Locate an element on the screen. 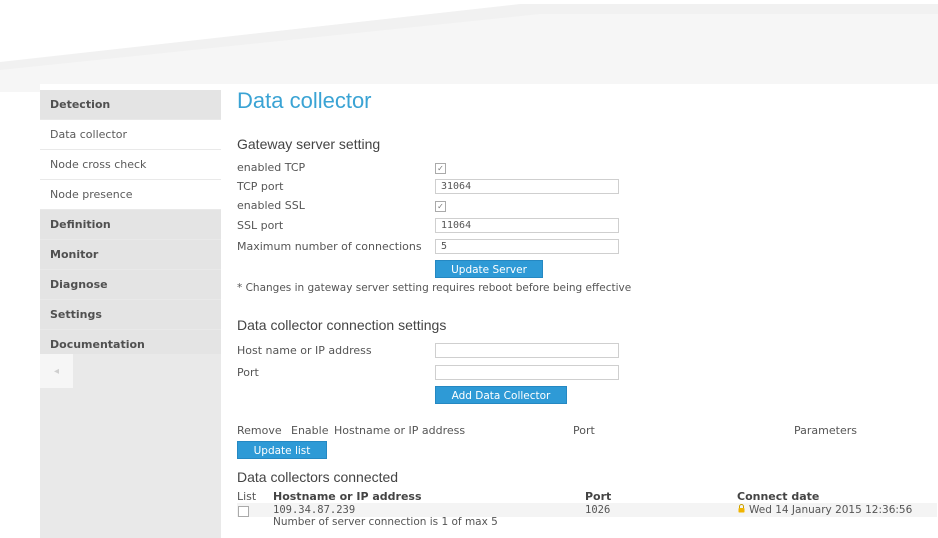  connected-host: 109.34.87.239 is located at coordinates (314, 510).